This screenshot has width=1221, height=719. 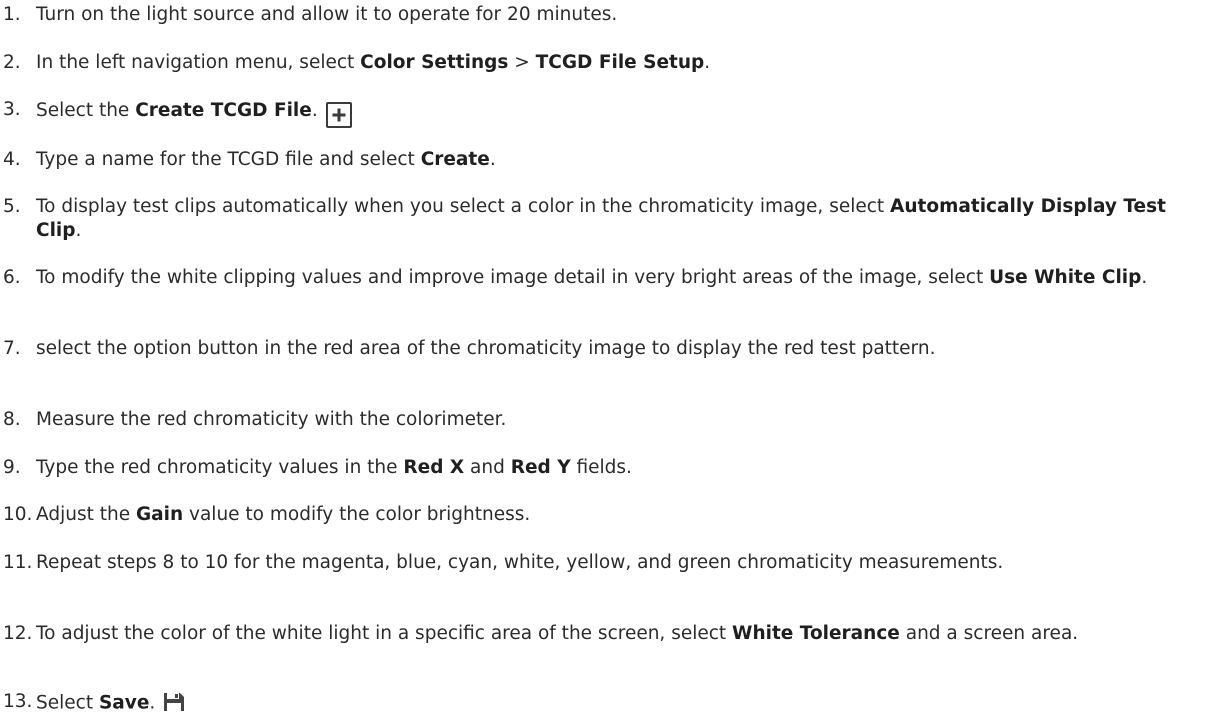 What do you see at coordinates (174, 705) in the screenshot?
I see `save-icon` at bounding box center [174, 705].